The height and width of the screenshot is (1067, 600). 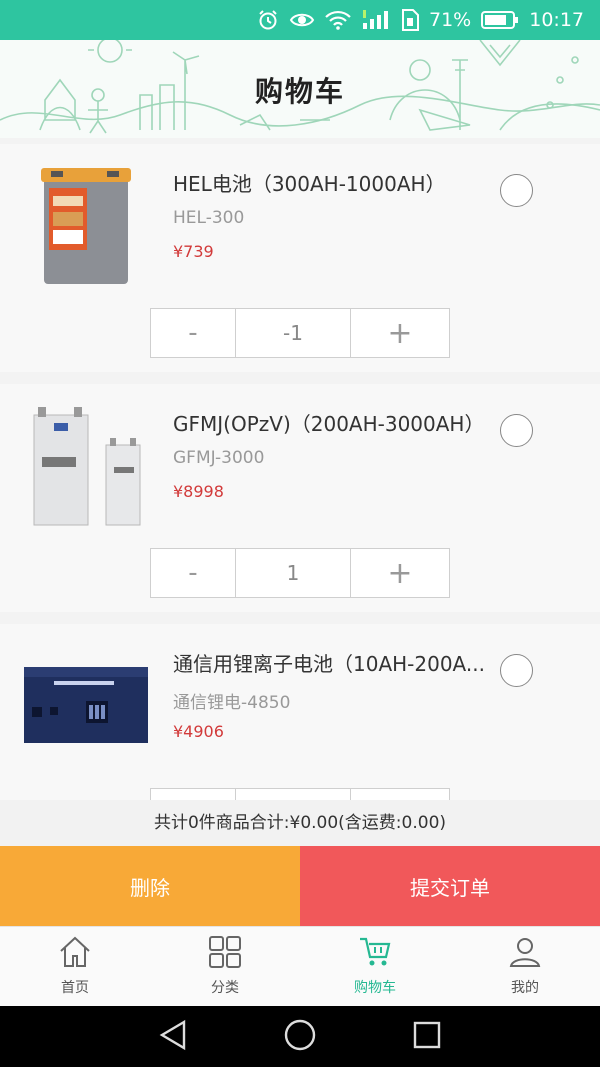 I want to click on cart-icon, so click(x=375, y=954).